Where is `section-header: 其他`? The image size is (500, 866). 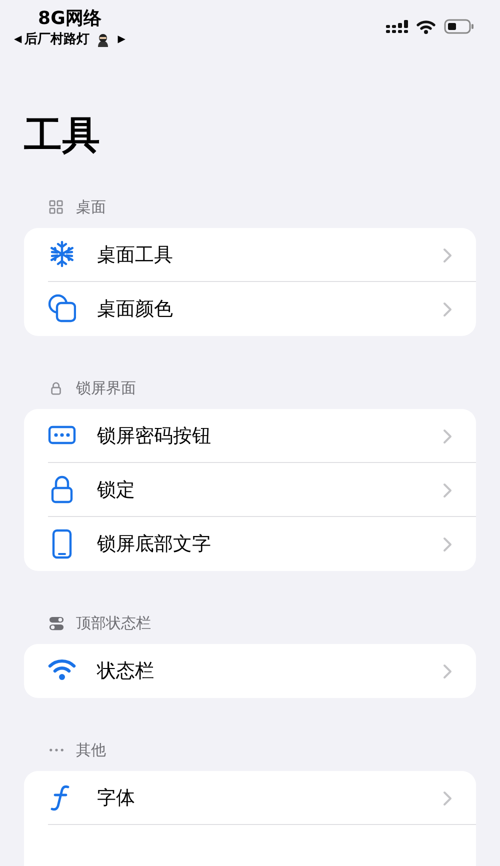
section-header: 其他 is located at coordinates (91, 750).